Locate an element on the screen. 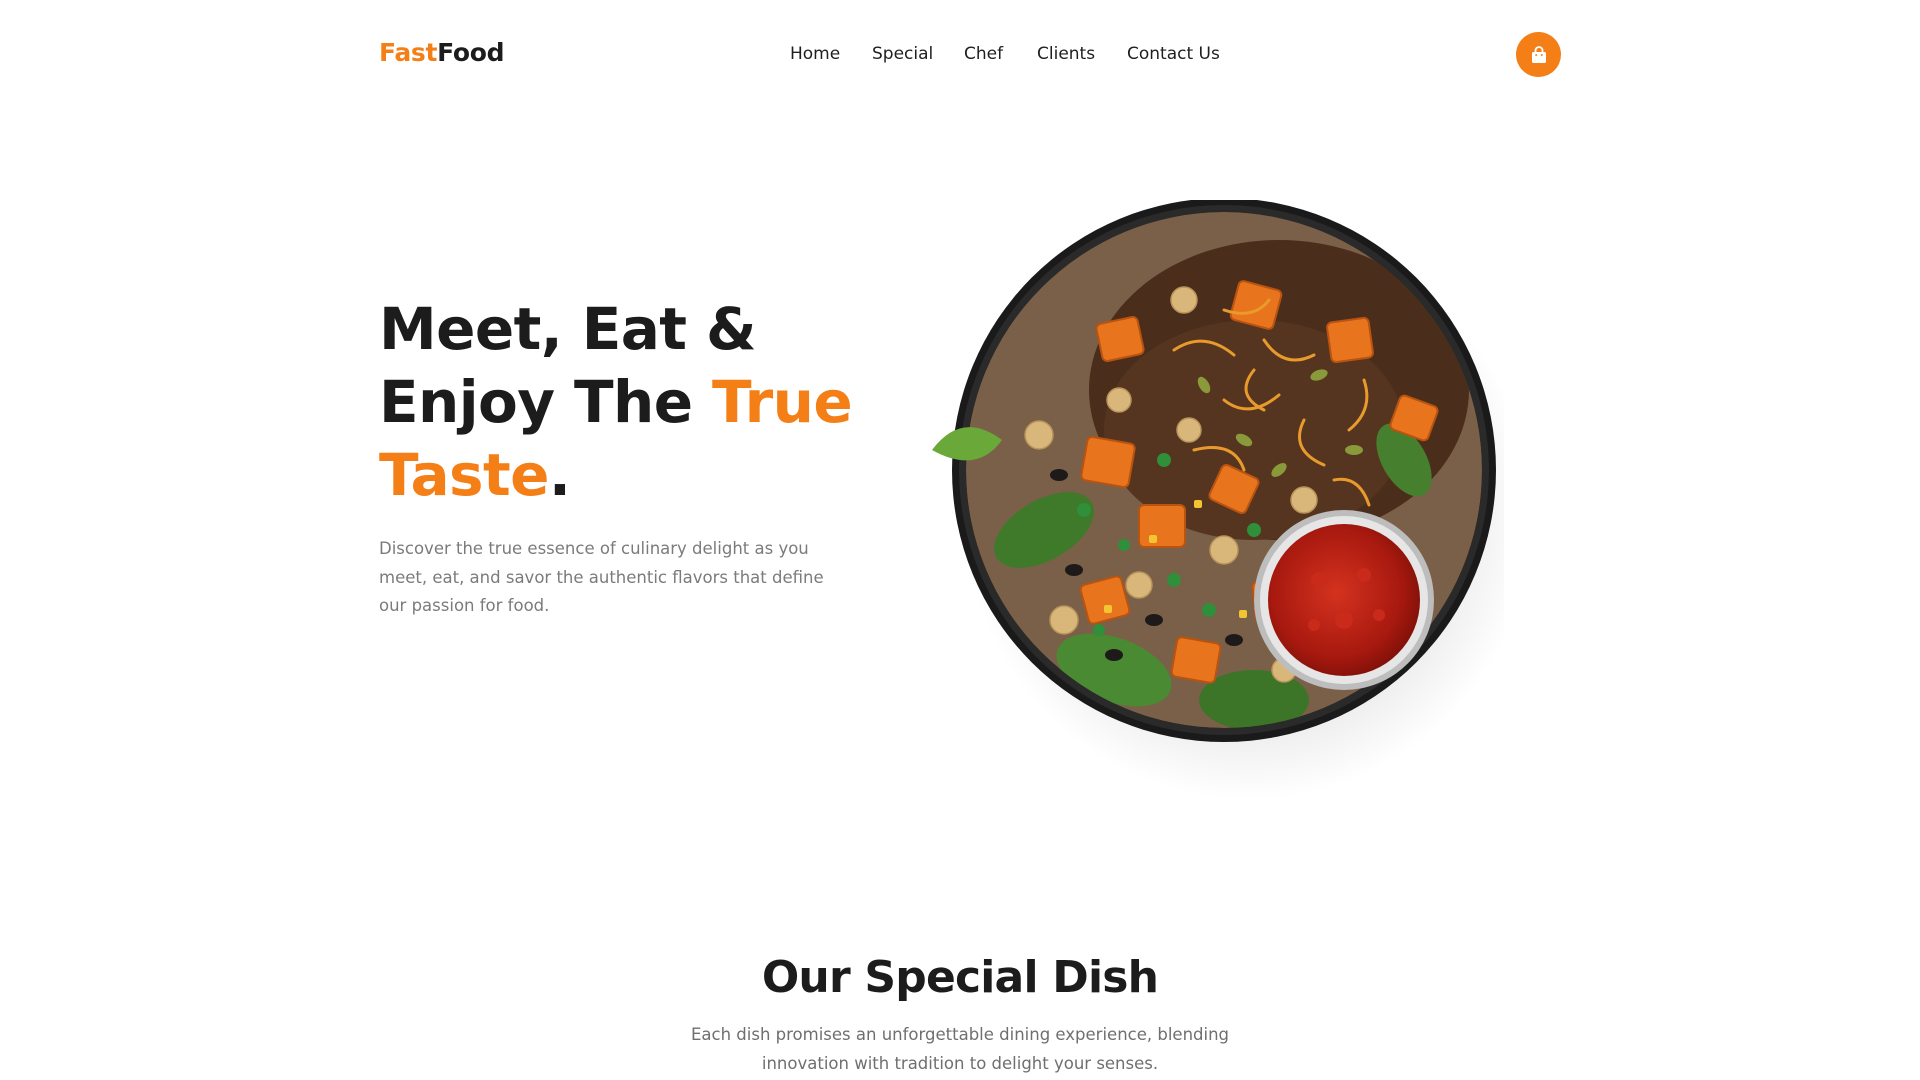 Image resolution: width=1920 pixels, height=1080 pixels. main-nav: Home Special Chef Clients Contact Us is located at coordinates (960, 55).